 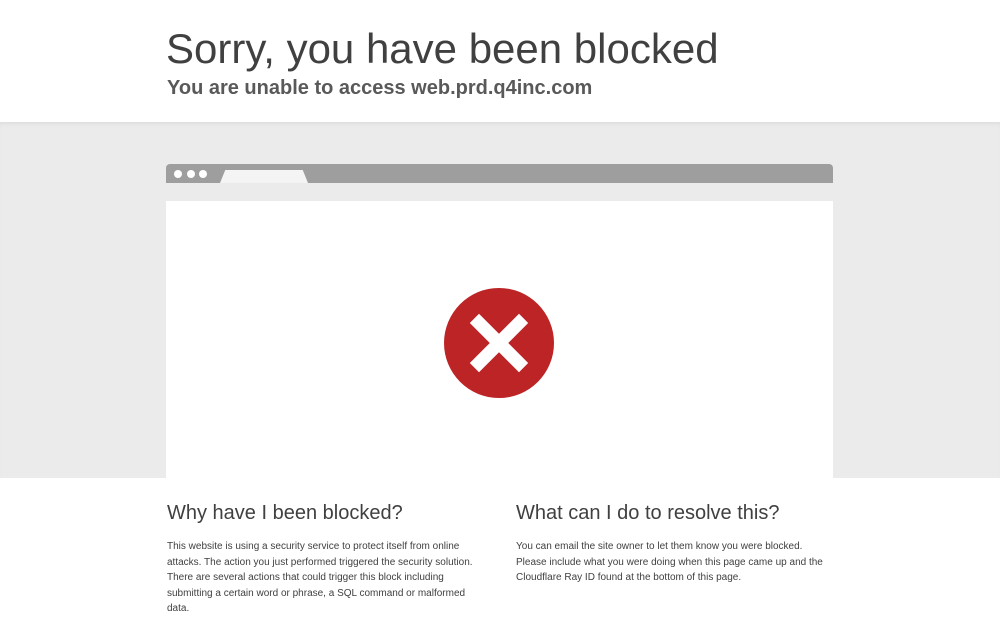 What do you see at coordinates (648, 513) in the screenshot?
I see `resolve-heading: What can I do to resolve this?` at bounding box center [648, 513].